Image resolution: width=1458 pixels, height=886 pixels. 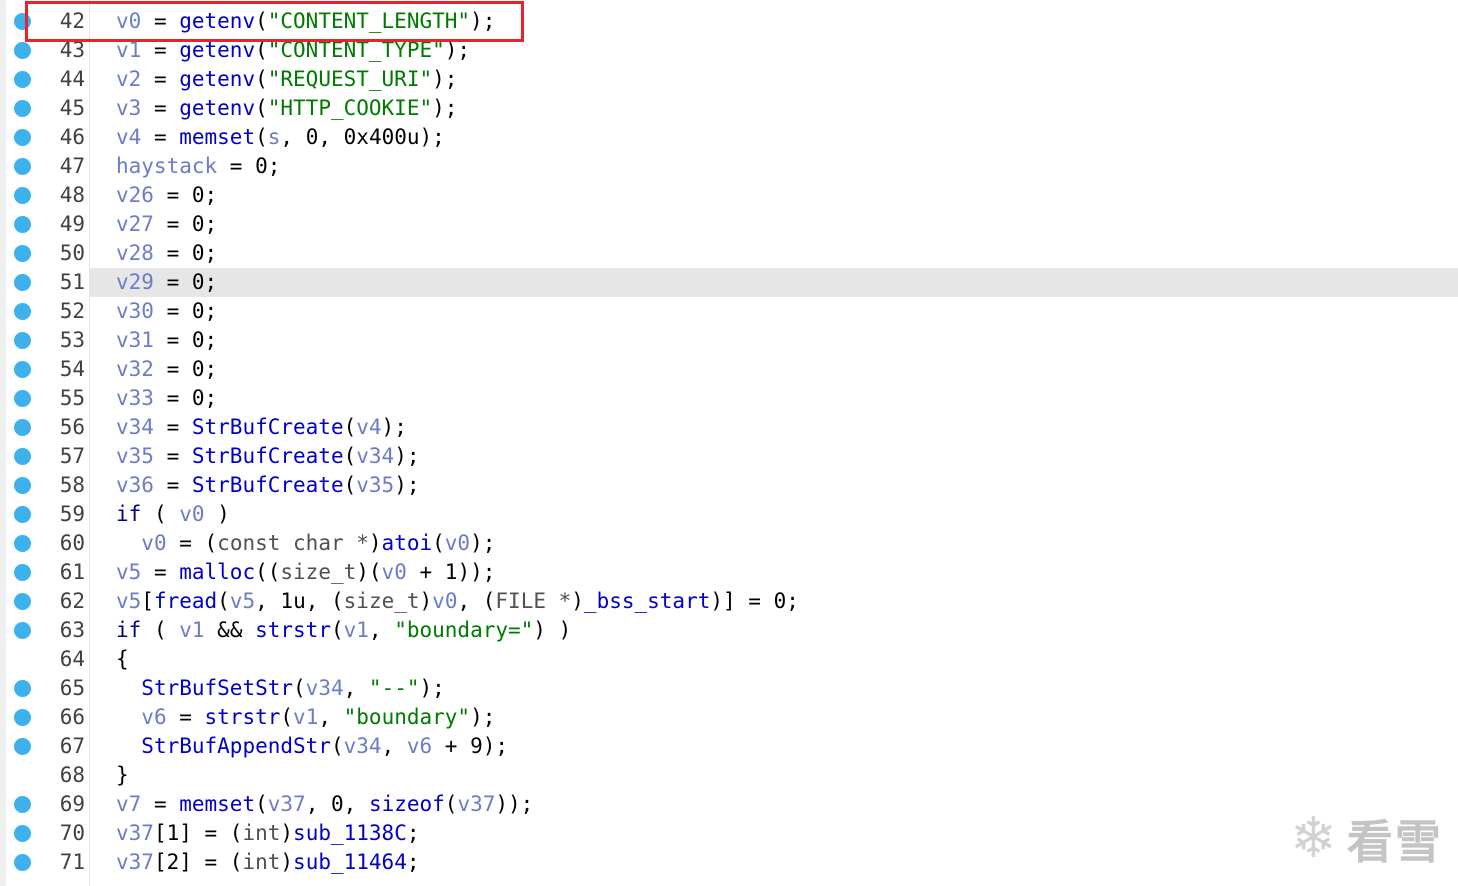 I want to click on code-line: 47 haystack = 0;, so click(x=729, y=166).